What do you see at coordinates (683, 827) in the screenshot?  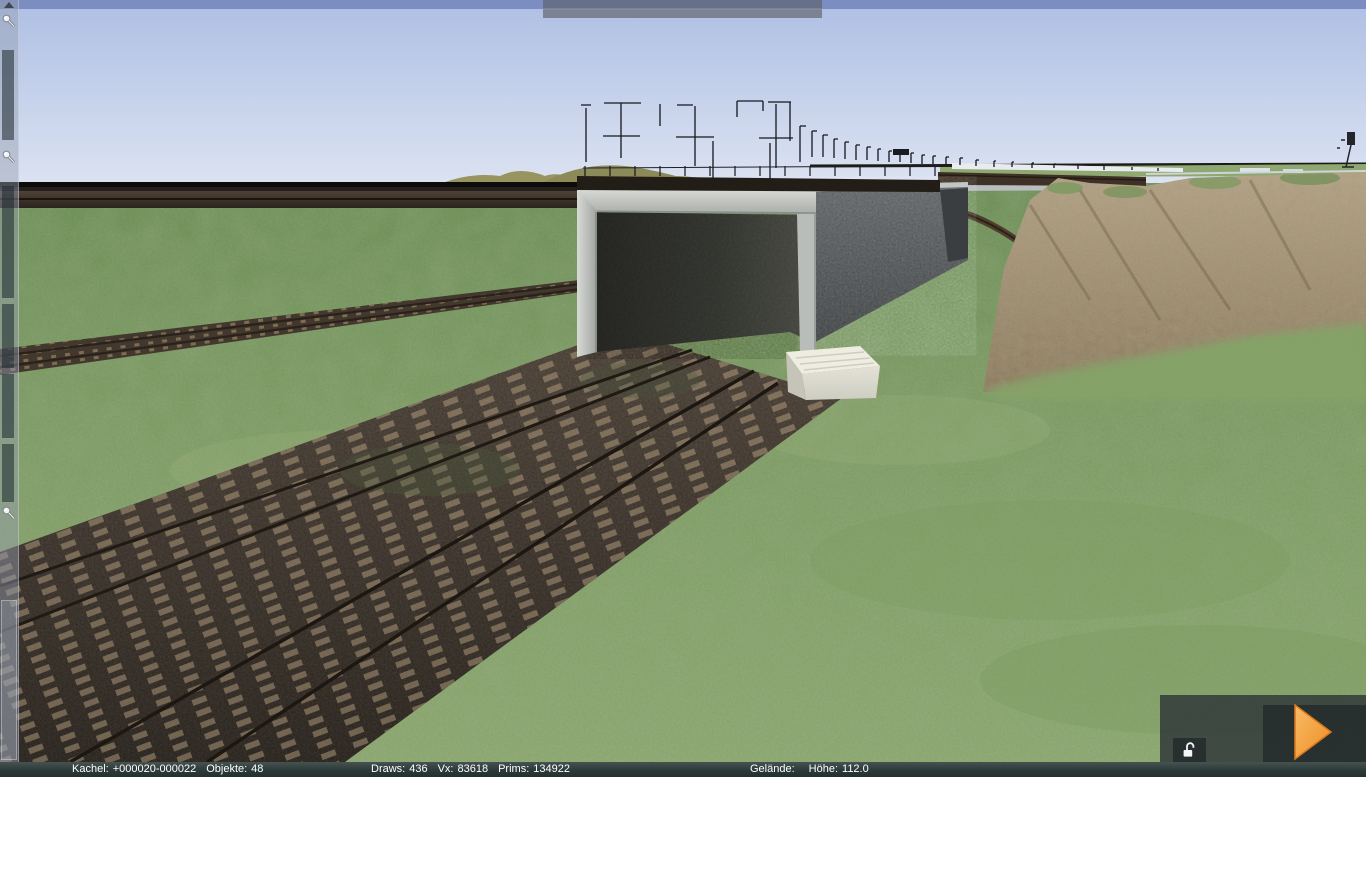 I see `page-background` at bounding box center [683, 827].